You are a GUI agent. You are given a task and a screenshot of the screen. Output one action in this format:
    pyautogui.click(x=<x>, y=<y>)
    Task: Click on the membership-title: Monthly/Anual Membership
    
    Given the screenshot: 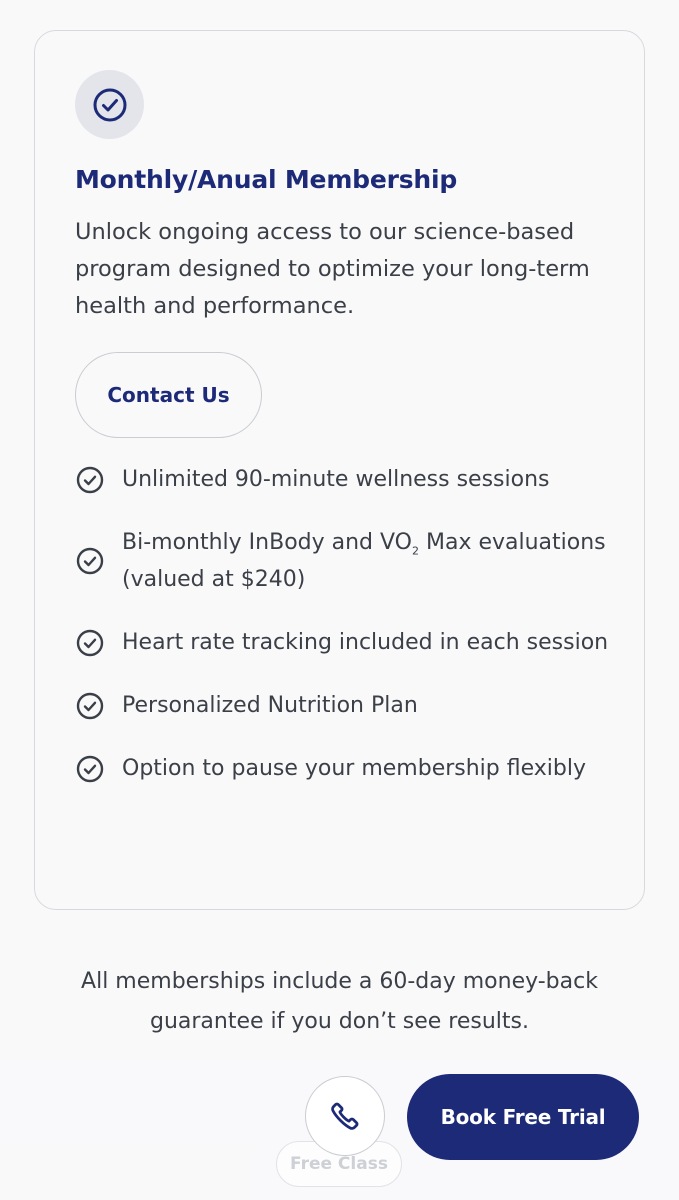 What is the action you would take?
    pyautogui.click(x=266, y=179)
    